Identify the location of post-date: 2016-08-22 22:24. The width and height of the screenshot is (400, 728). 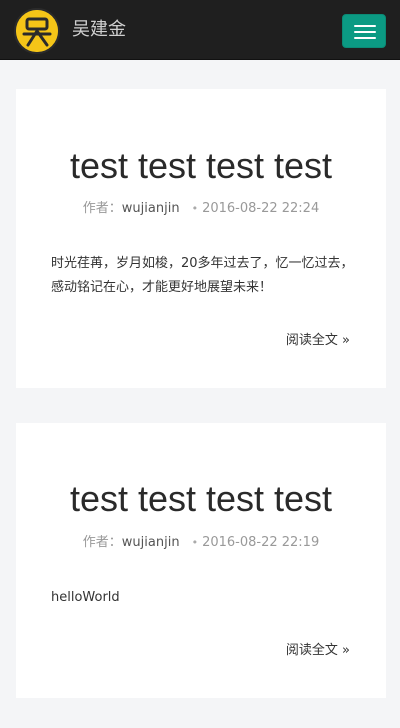
(261, 208).